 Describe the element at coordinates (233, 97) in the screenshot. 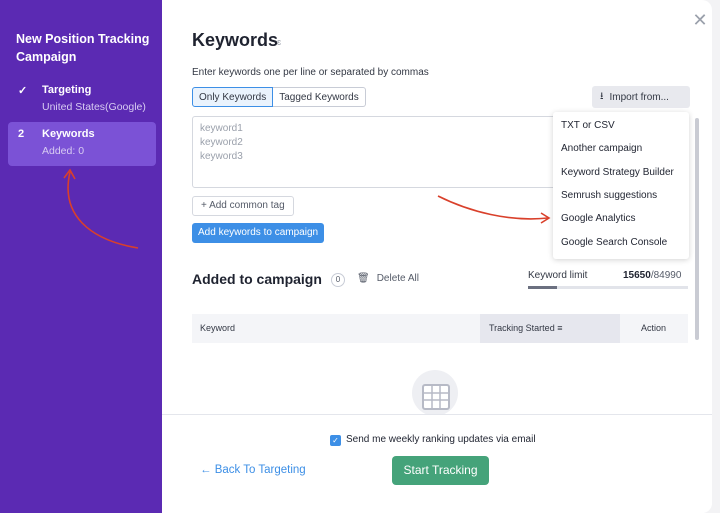

I see `tab-only-keywords: Only Keywords` at that location.